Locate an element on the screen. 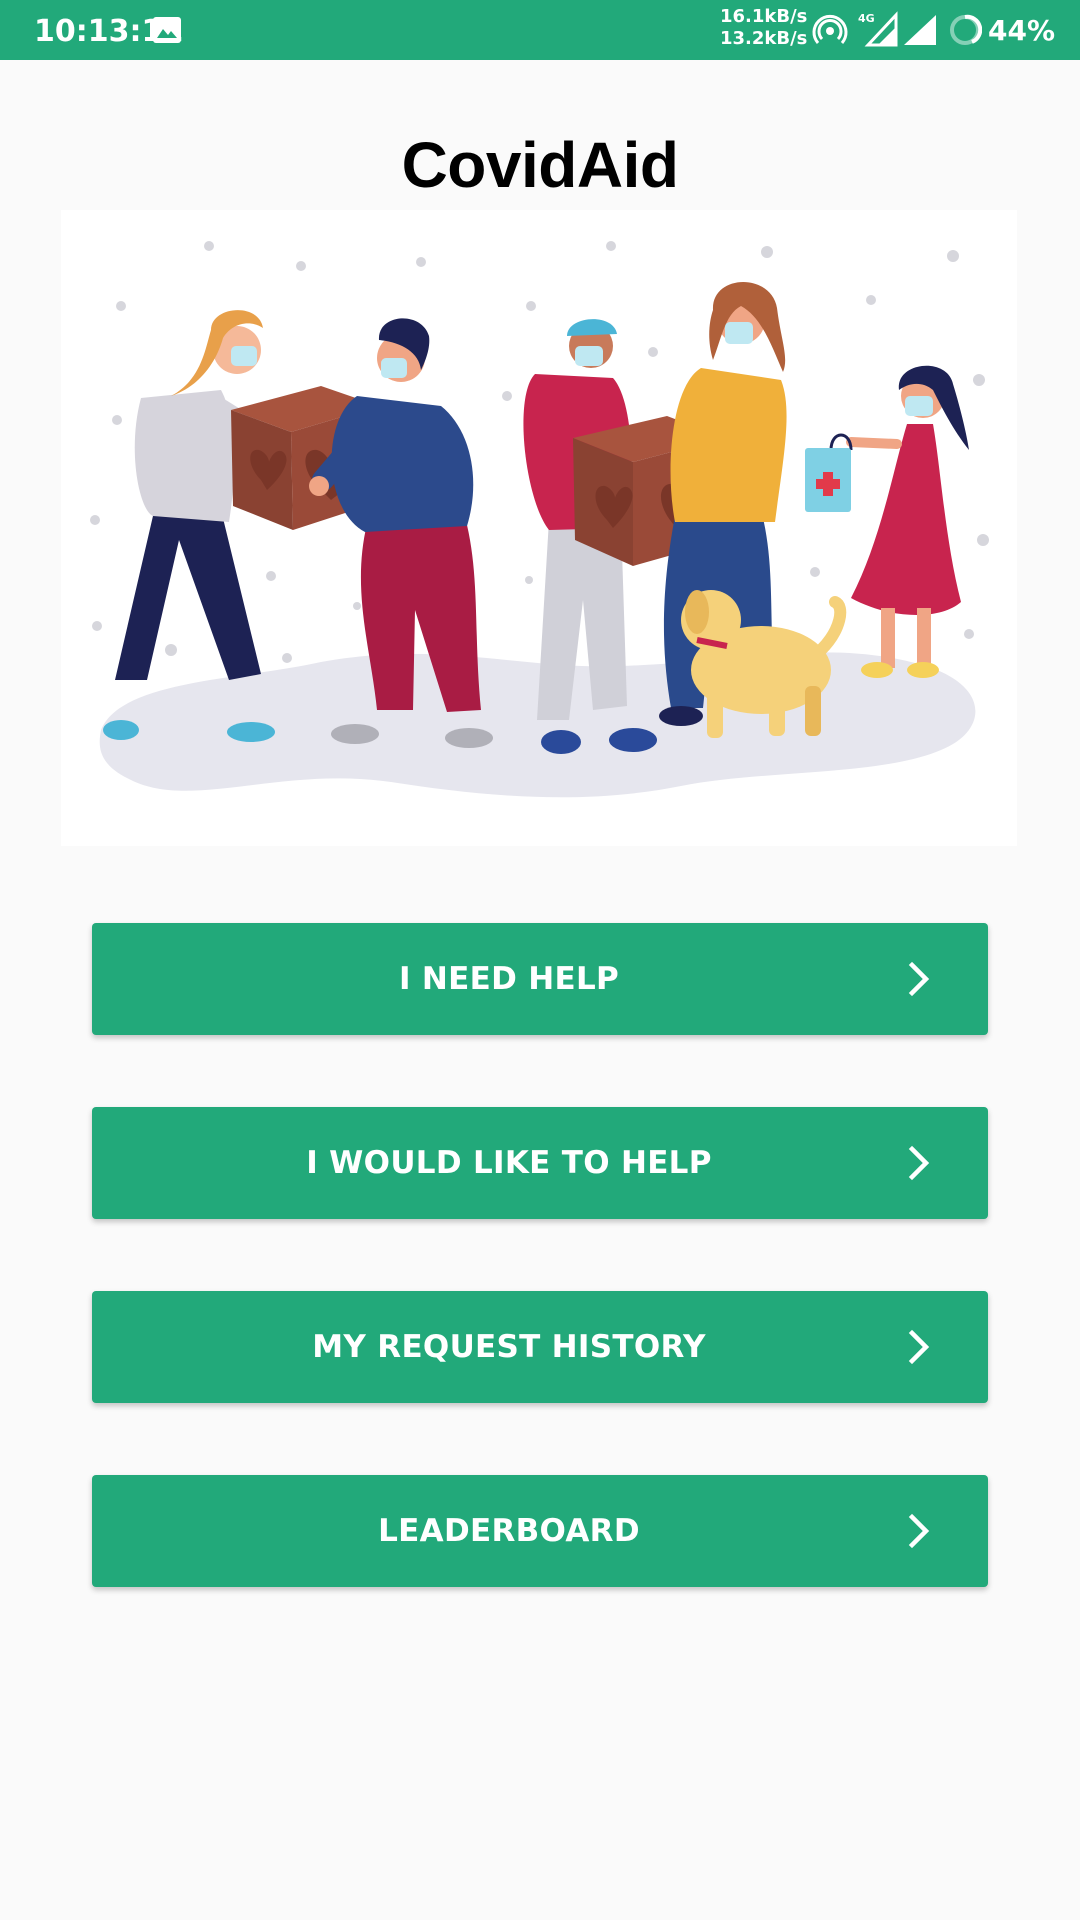 The image size is (1080, 1920). hotspot-icon is located at coordinates (830, 29).